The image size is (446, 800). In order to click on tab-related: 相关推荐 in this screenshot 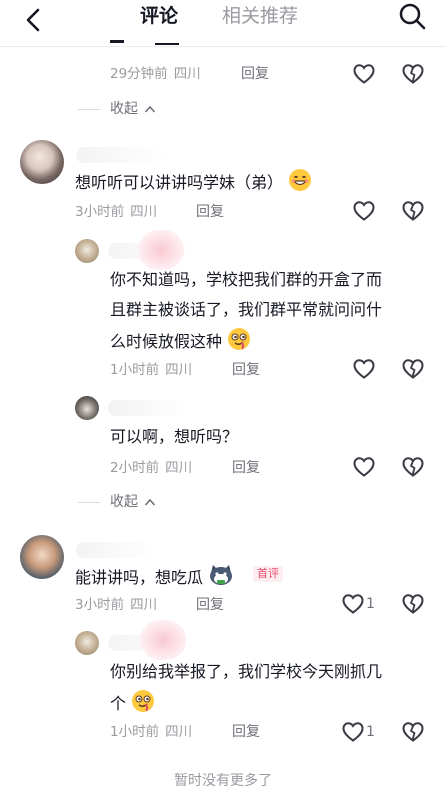, I will do `click(260, 16)`.